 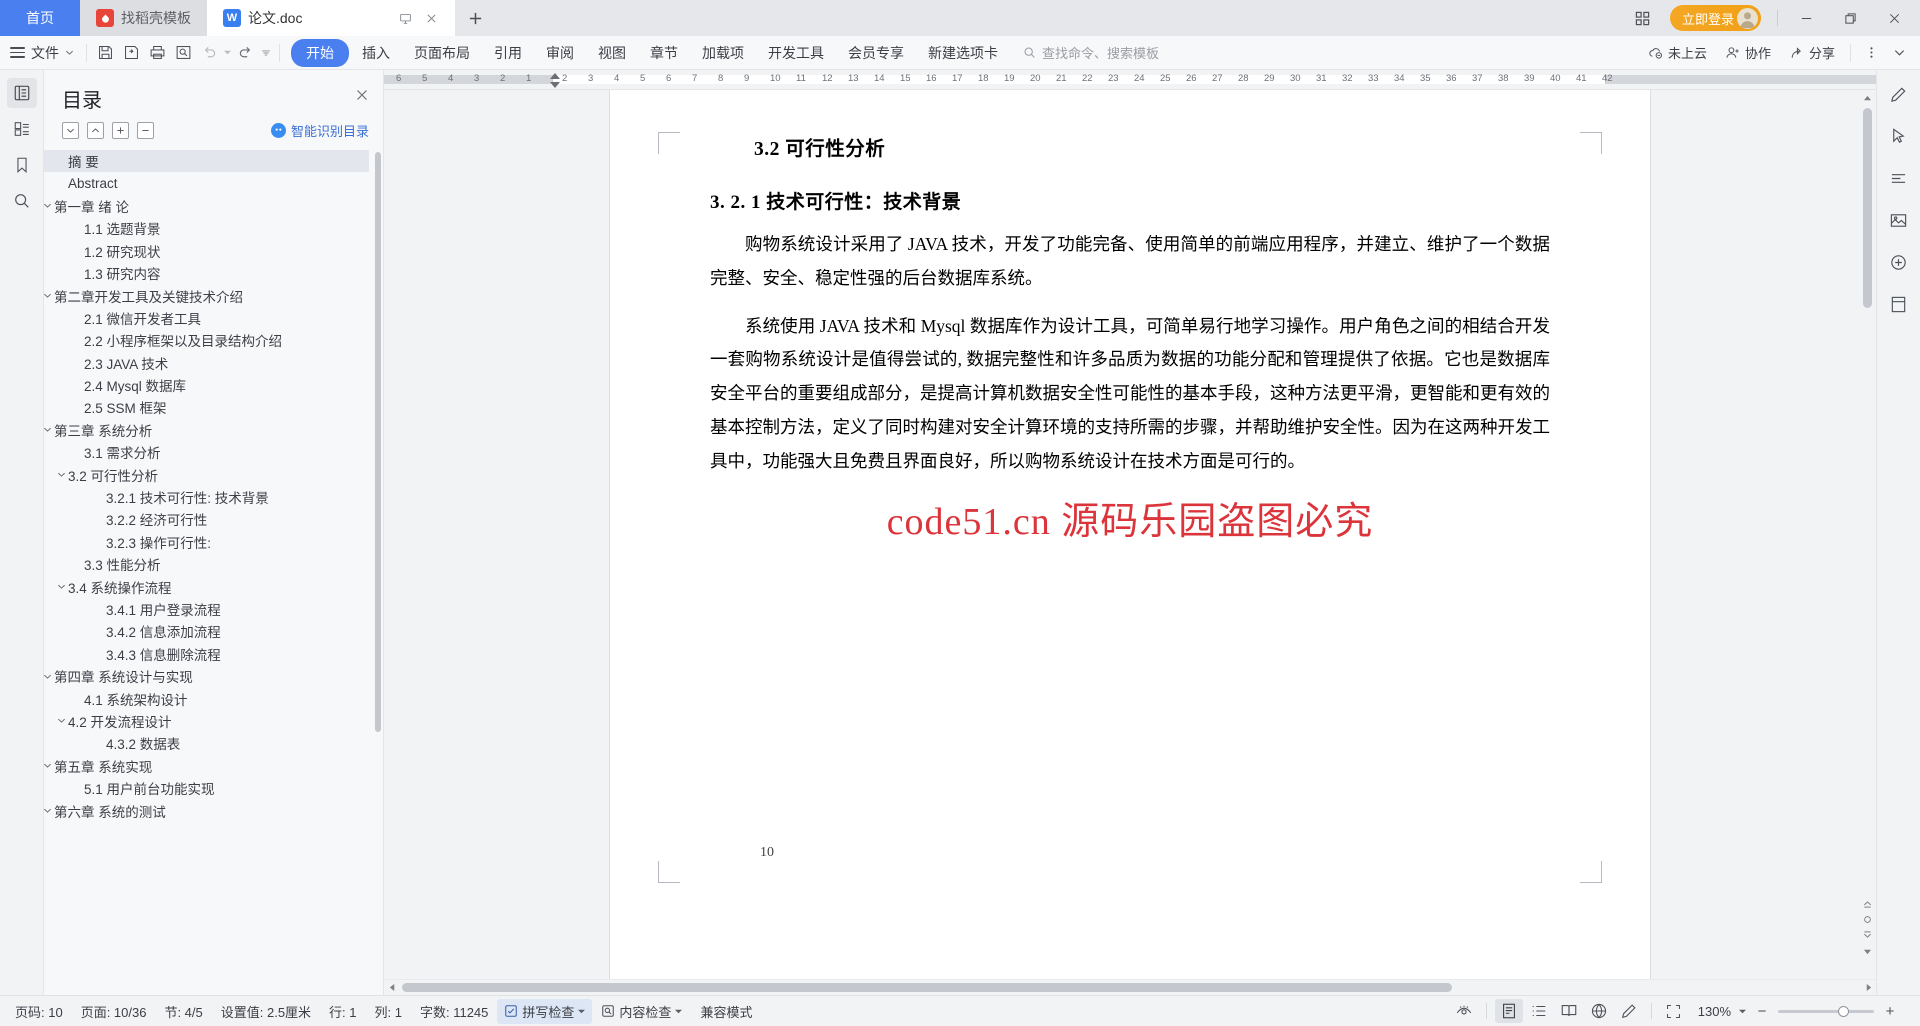 What do you see at coordinates (22, 201) in the screenshot?
I see `rail-search-icon` at bounding box center [22, 201].